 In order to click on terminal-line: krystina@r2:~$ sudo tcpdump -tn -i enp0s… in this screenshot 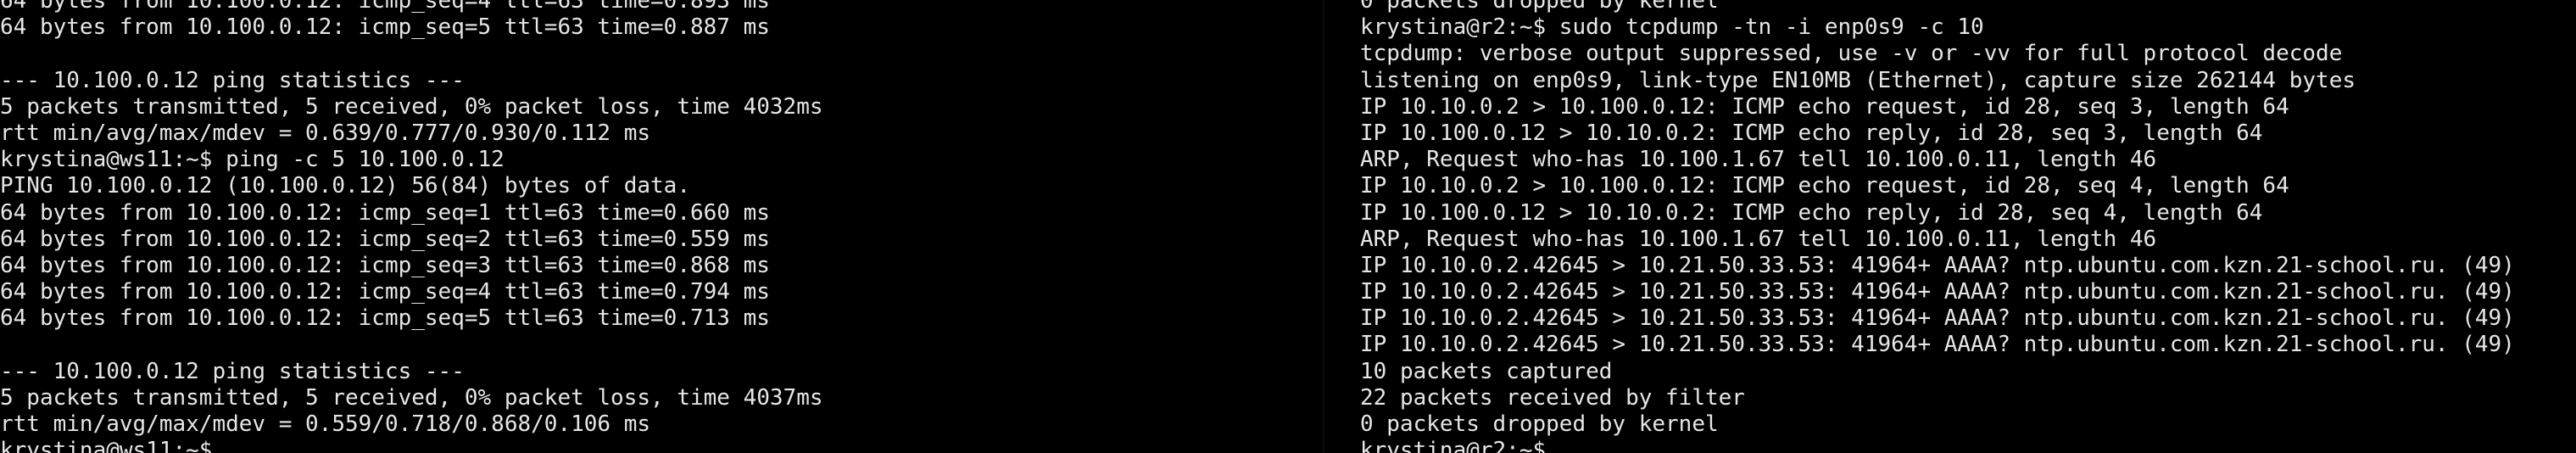, I will do `click(1672, 27)`.